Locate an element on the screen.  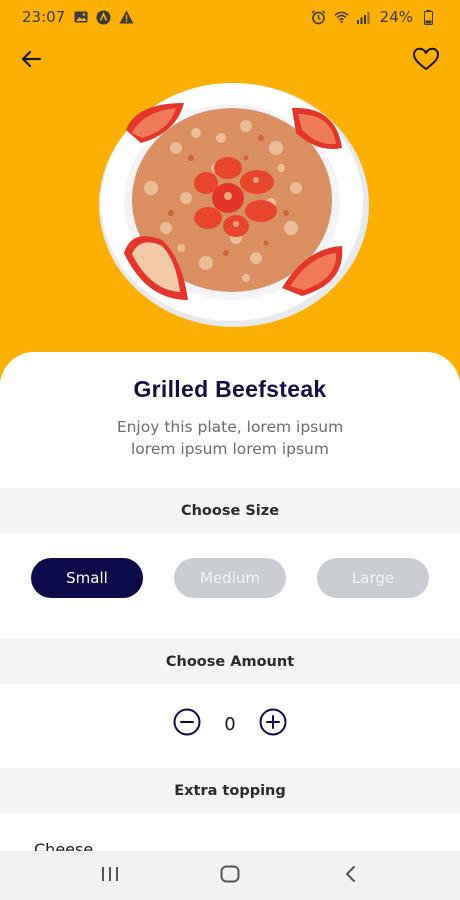
status-bar: 23:07 24% is located at coordinates (230, 17).